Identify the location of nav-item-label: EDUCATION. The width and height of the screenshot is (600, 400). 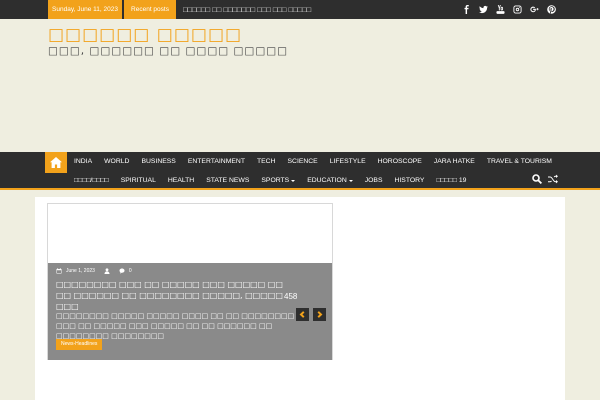
(327, 180).